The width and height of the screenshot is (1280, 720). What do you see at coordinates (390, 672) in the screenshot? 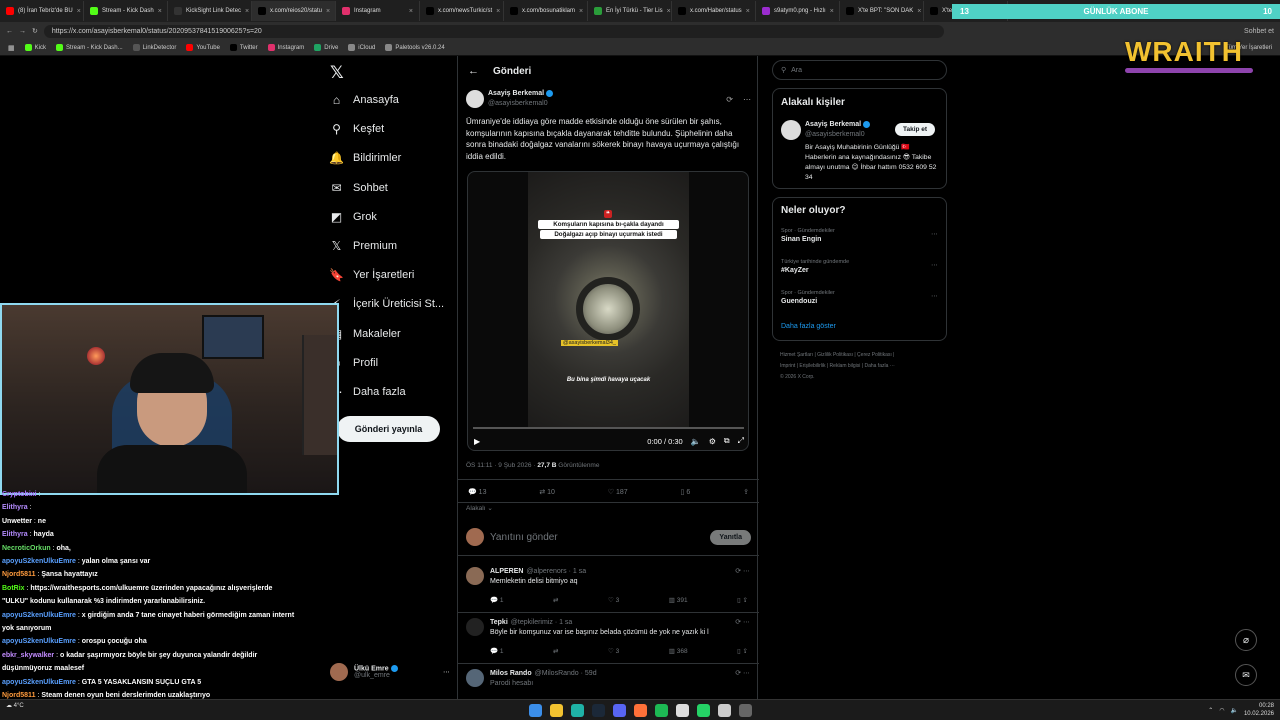
I see `account-switcher: Ülkü Emre @ulk_emre ⋯` at bounding box center [390, 672].